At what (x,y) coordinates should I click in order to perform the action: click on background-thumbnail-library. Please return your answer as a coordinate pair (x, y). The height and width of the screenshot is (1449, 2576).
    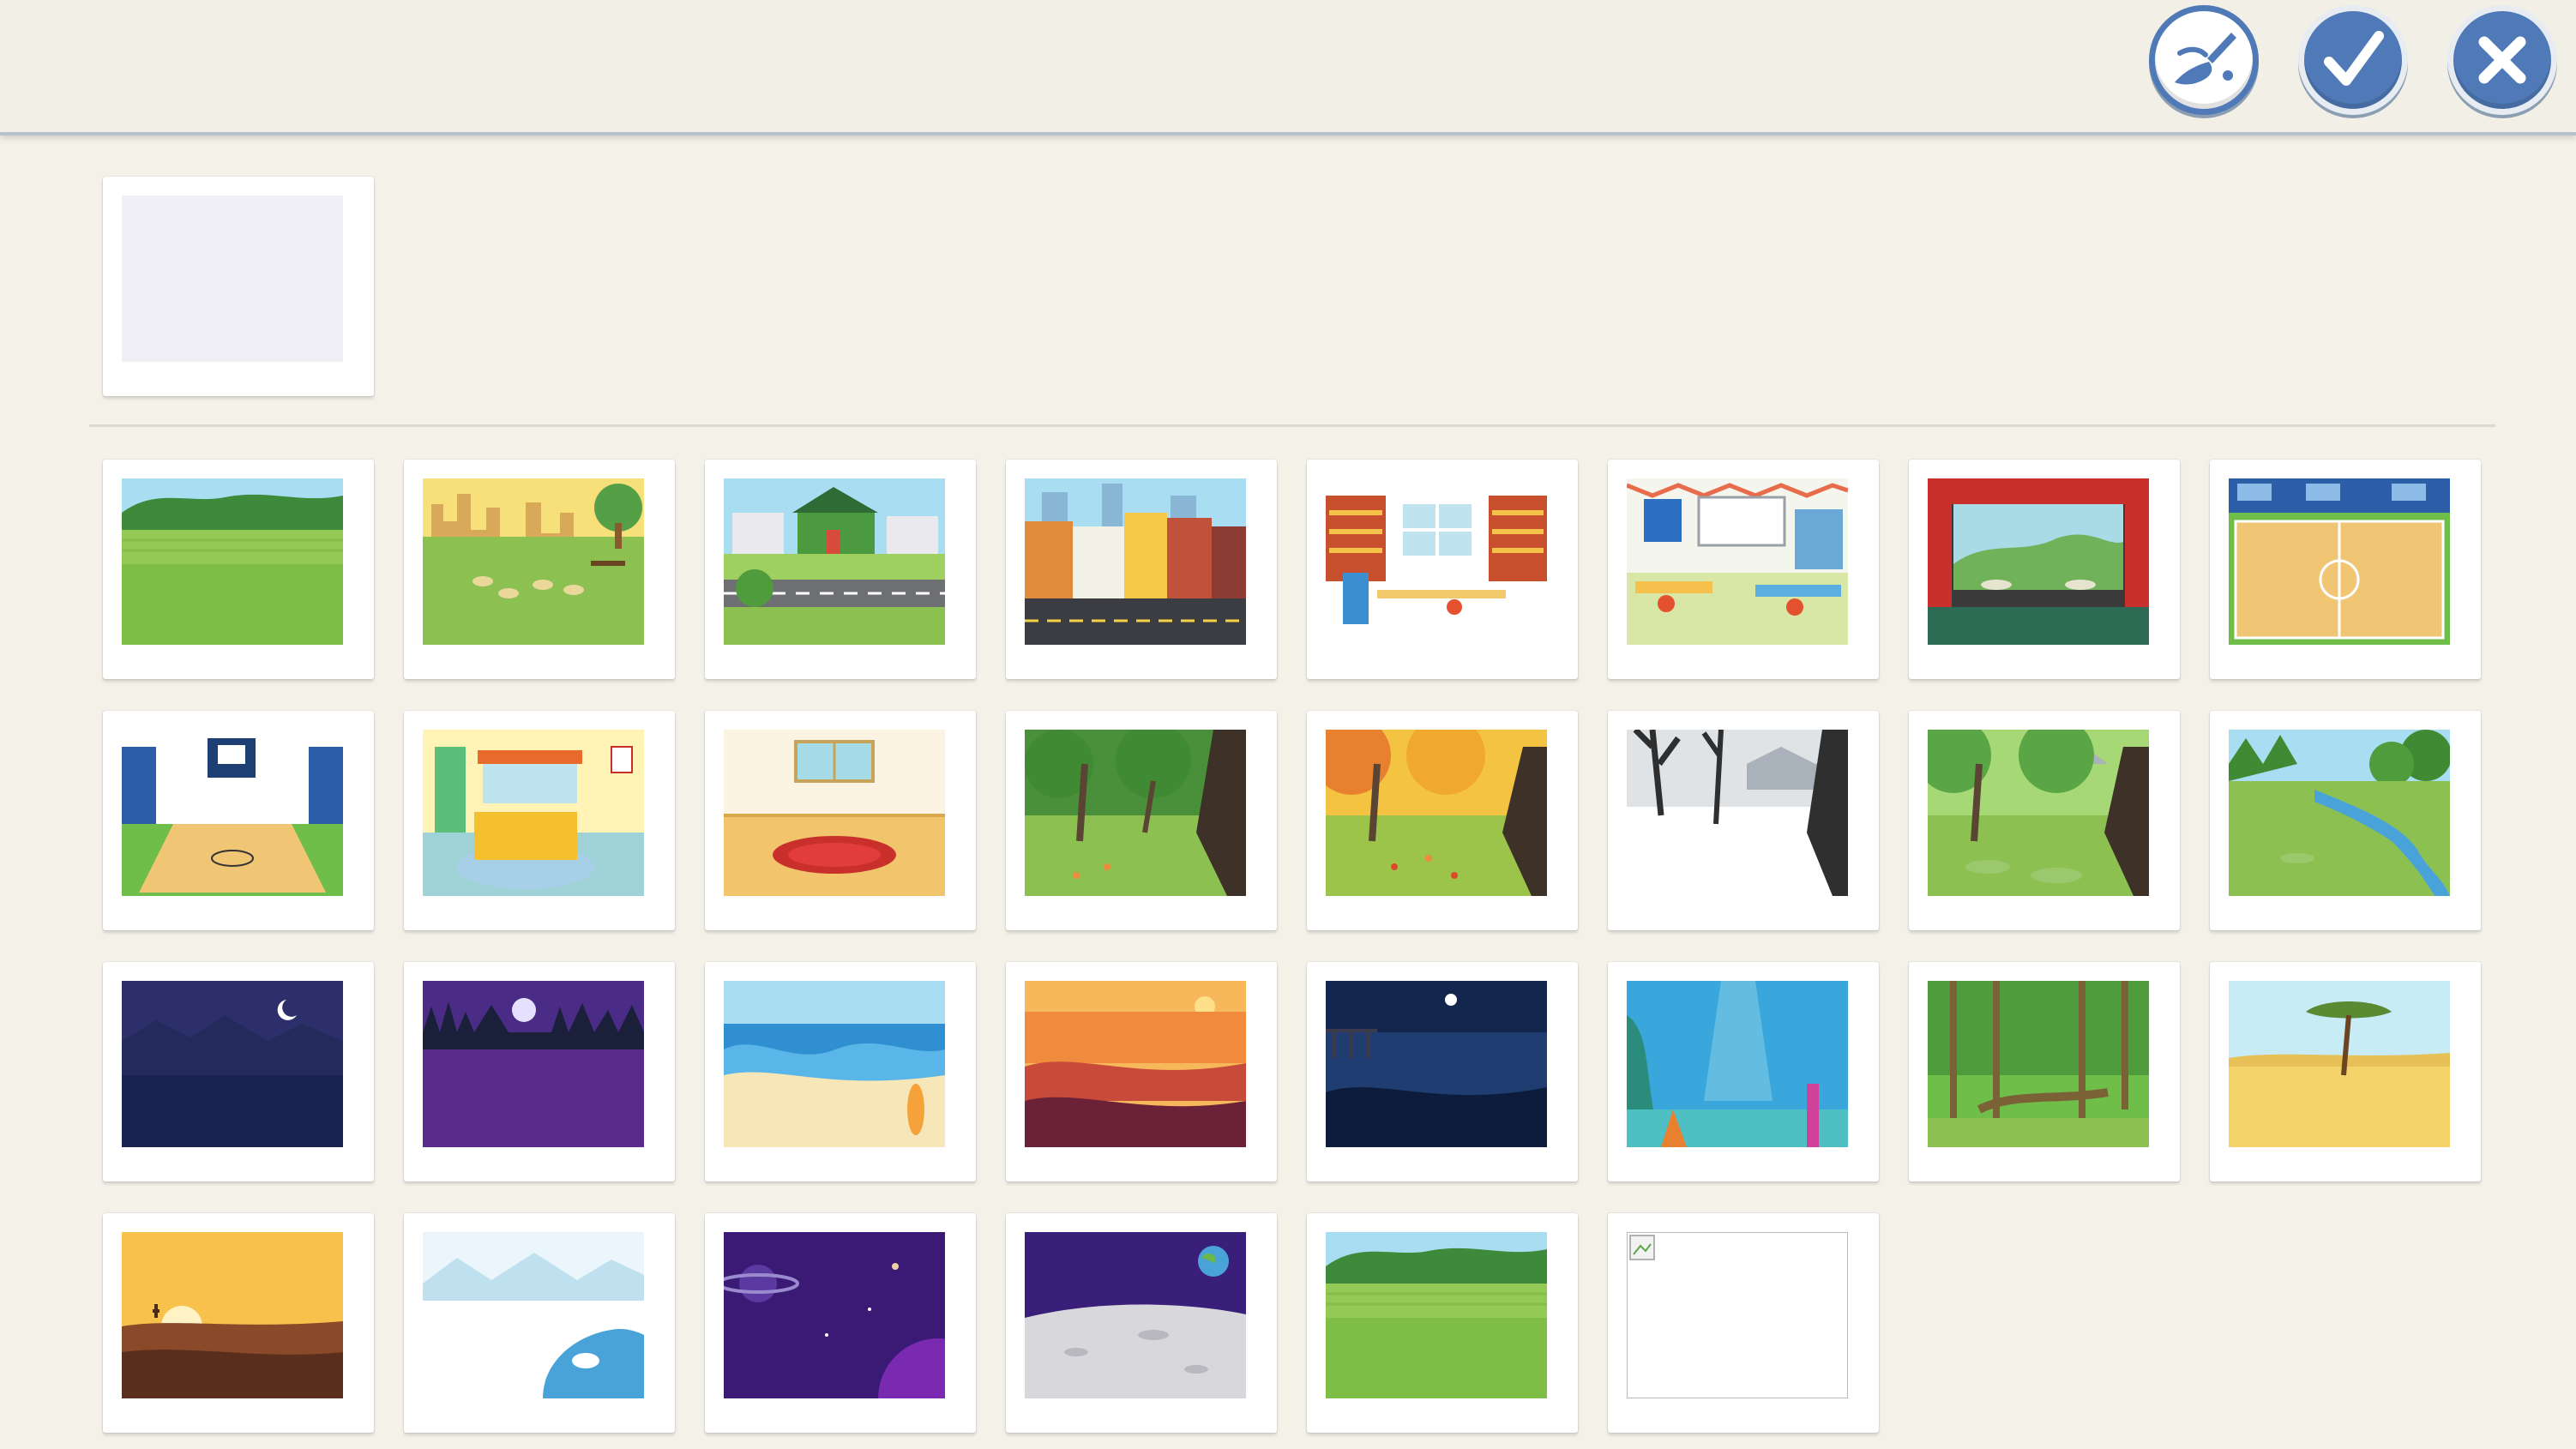
    Looking at the image, I should click on (1436, 562).